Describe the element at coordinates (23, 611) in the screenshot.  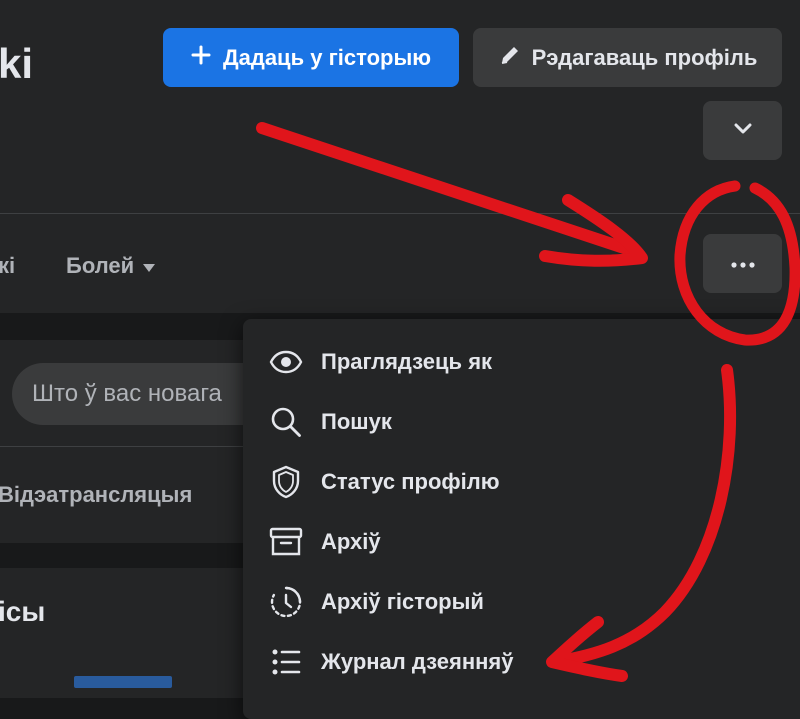
I see `posts-title: ісы` at that location.